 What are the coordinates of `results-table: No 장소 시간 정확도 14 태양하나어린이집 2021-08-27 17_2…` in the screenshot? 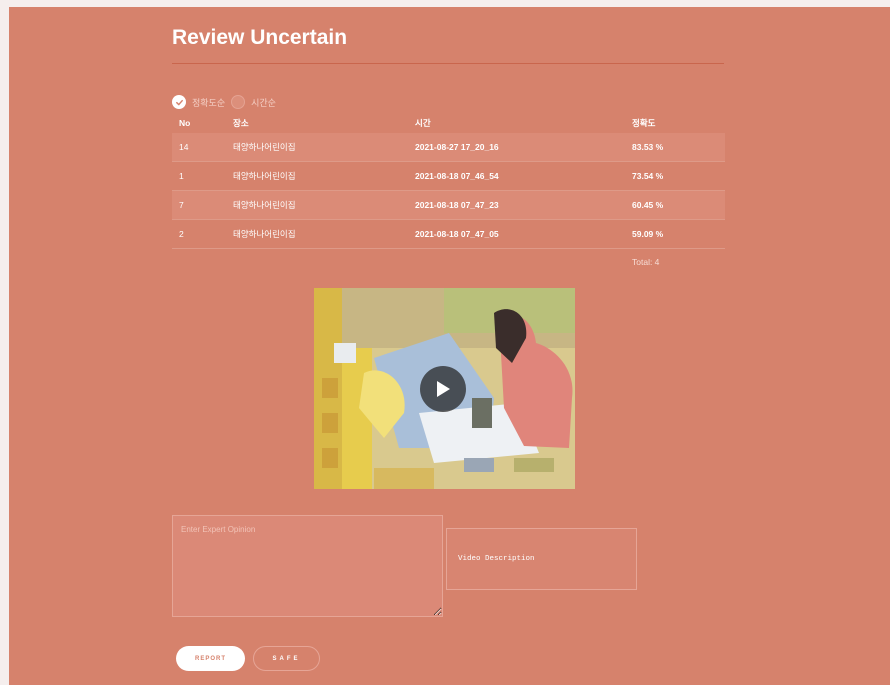 It's located at (448, 181).